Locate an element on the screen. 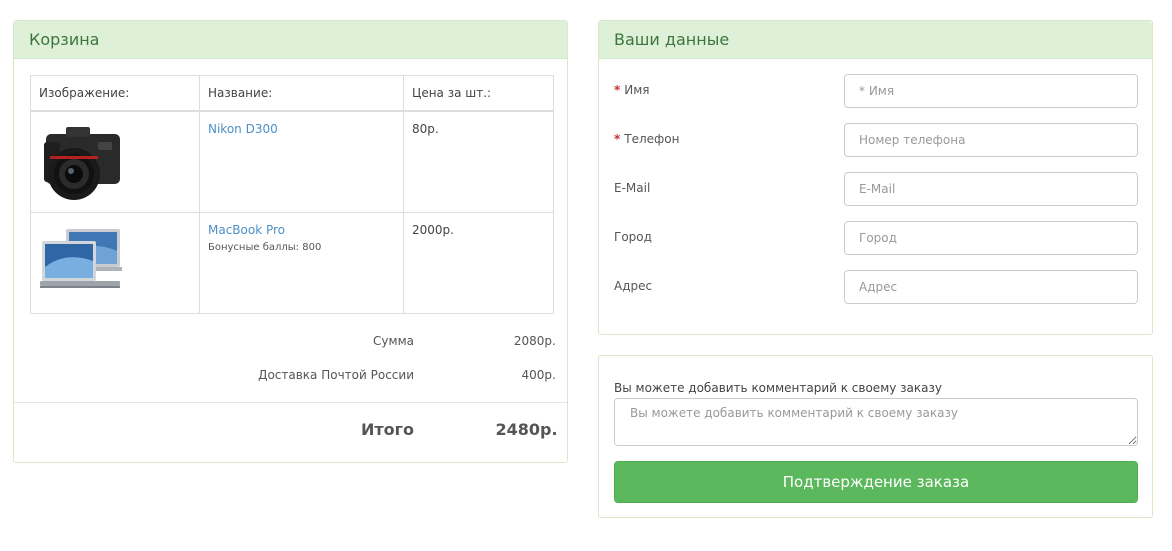  shipping-row: Доставка Почтой России 400р. is located at coordinates (335, 375).